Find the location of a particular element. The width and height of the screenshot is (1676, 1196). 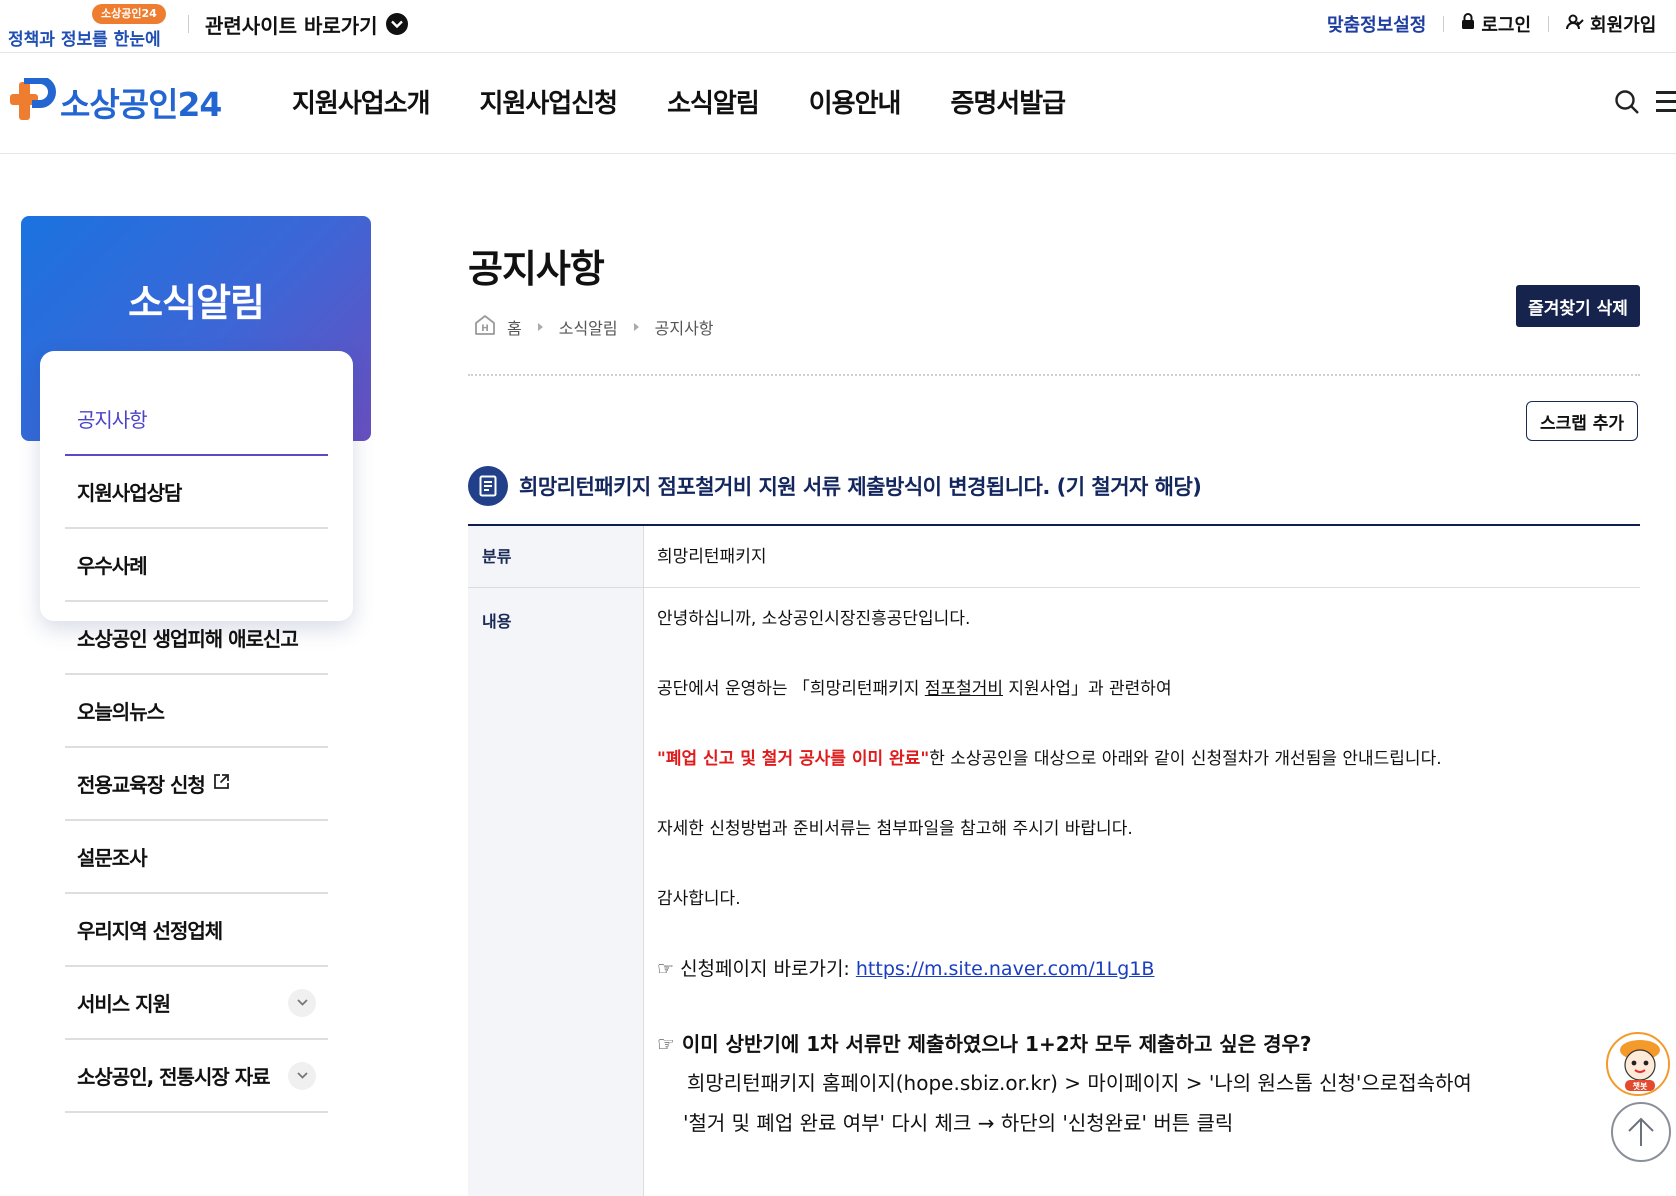

body-text: 지원사업」과 관련하여 is located at coordinates (1087, 689).